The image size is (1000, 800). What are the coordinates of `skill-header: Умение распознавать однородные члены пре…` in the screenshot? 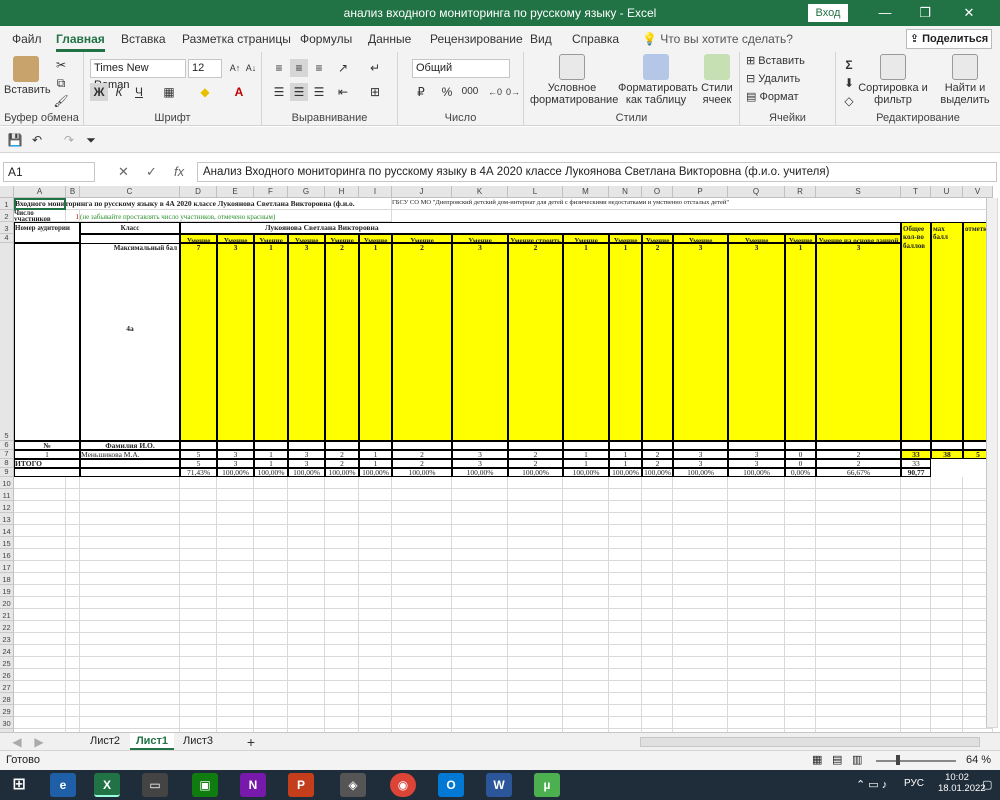 It's located at (235, 238).